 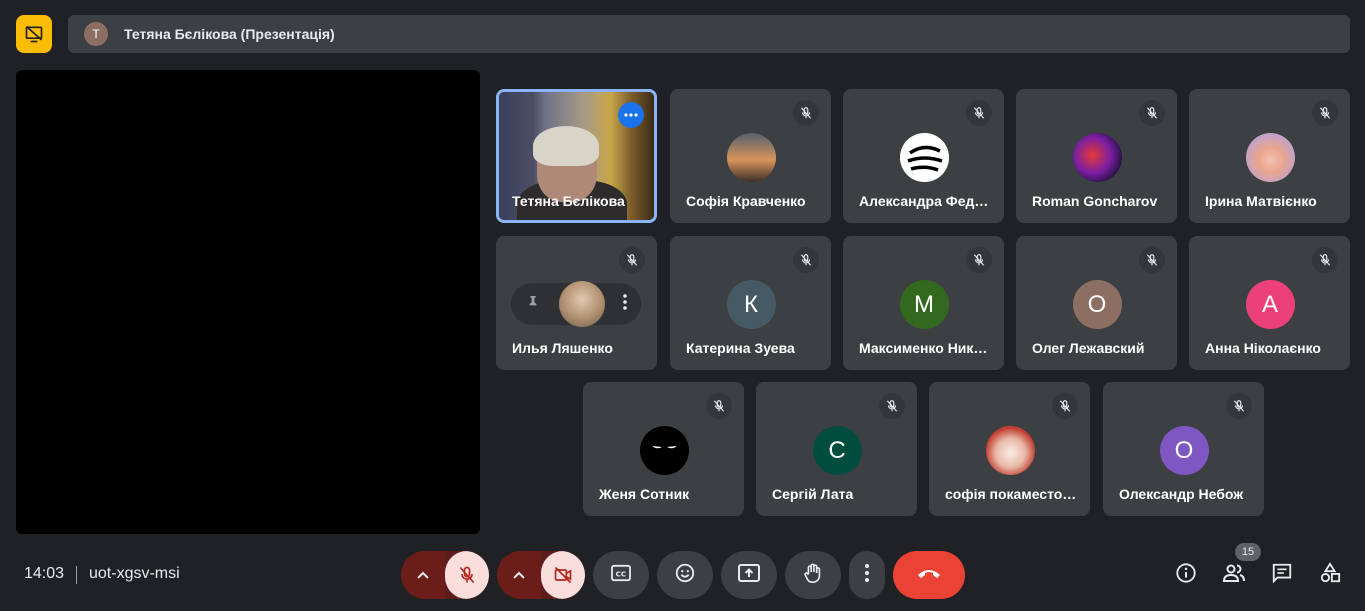 What do you see at coordinates (813, 494) in the screenshot?
I see `participant-name: Сергій Лата` at bounding box center [813, 494].